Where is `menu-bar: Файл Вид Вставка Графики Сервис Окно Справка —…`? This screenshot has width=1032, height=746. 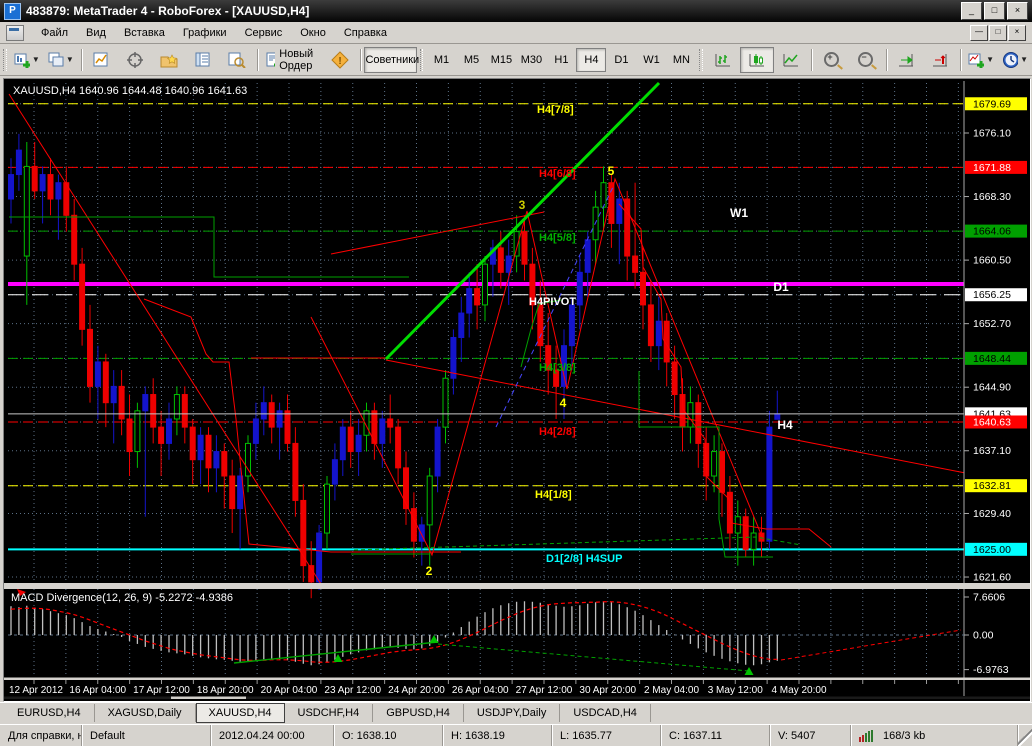
menu-bar: Файл Вид Вставка Графики Сервис Окно Справка —… is located at coordinates (516, 33).